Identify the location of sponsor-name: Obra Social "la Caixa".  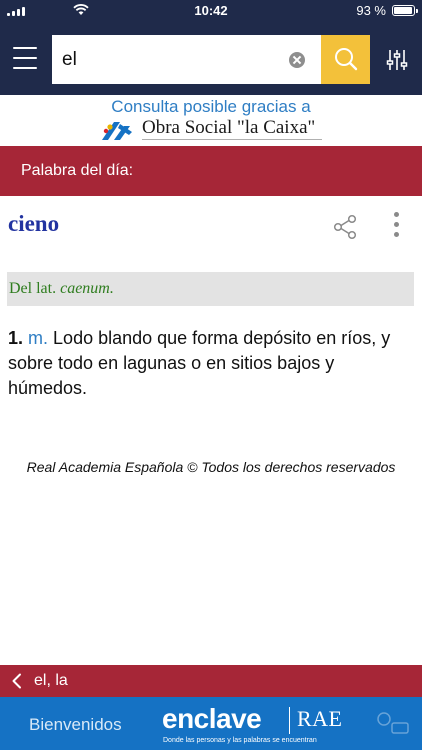
(229, 127).